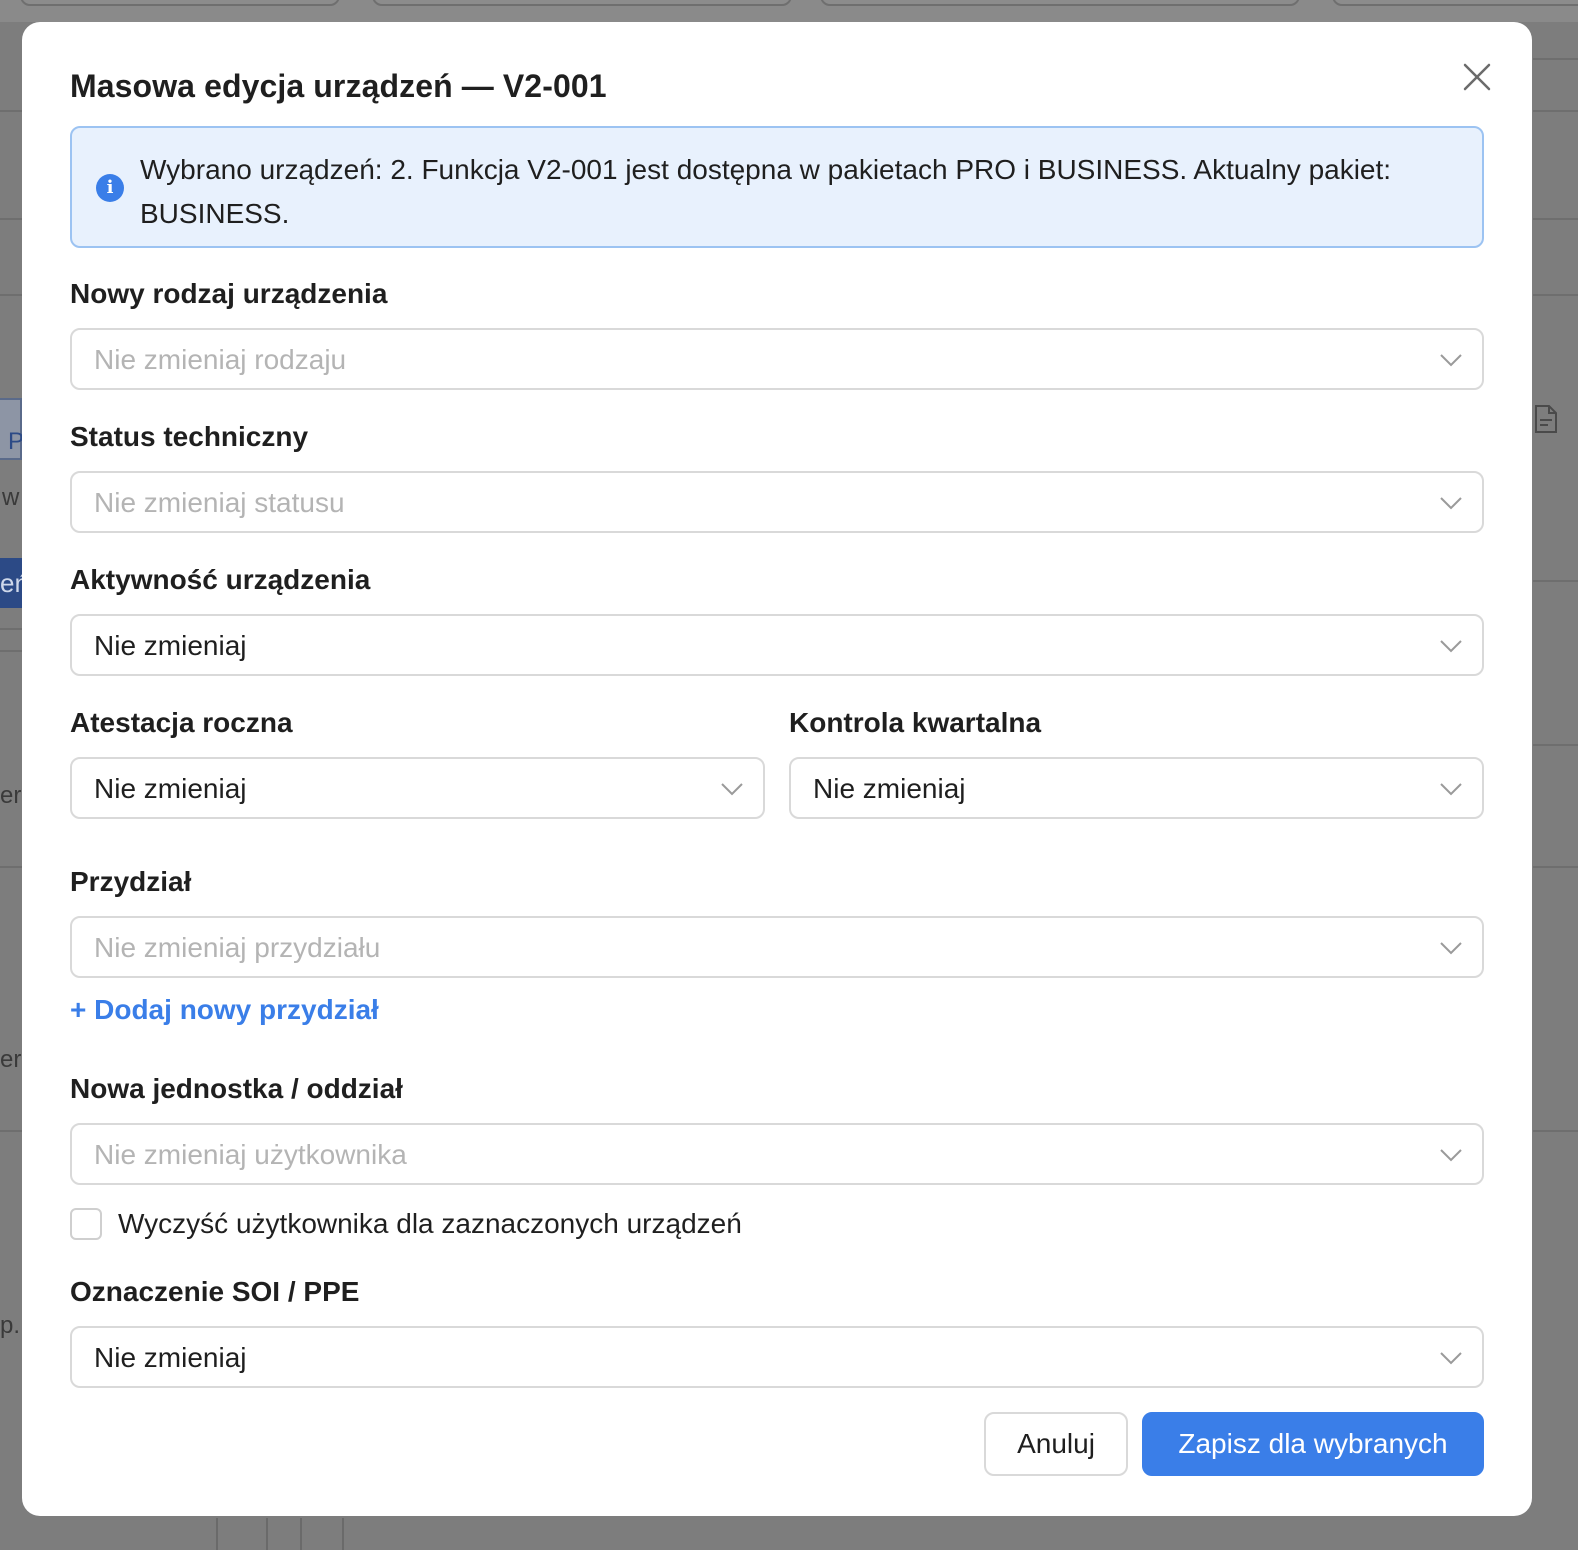  Describe the element at coordinates (11, 497) in the screenshot. I see `background-text: w` at that location.